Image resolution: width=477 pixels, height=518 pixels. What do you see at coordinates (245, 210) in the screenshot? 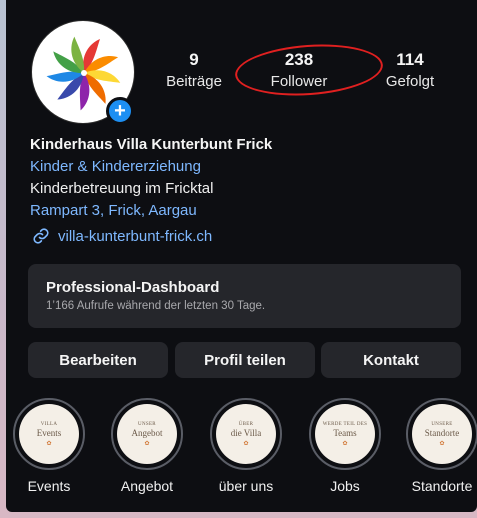
I see `profile-address: Rampart 3, Frick, Aargau` at bounding box center [245, 210].